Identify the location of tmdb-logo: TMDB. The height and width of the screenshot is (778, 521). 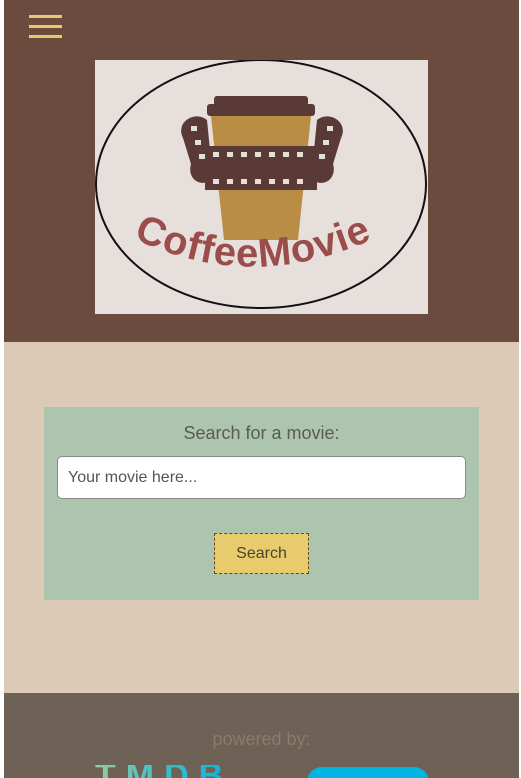
(262, 767).